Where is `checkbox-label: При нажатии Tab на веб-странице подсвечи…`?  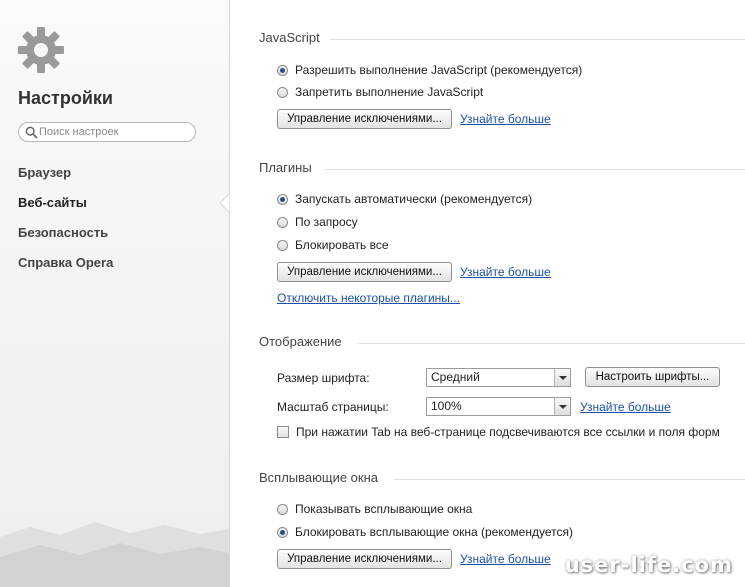
checkbox-label: При нажатии Tab на веб-странице подсвечи… is located at coordinates (508, 432).